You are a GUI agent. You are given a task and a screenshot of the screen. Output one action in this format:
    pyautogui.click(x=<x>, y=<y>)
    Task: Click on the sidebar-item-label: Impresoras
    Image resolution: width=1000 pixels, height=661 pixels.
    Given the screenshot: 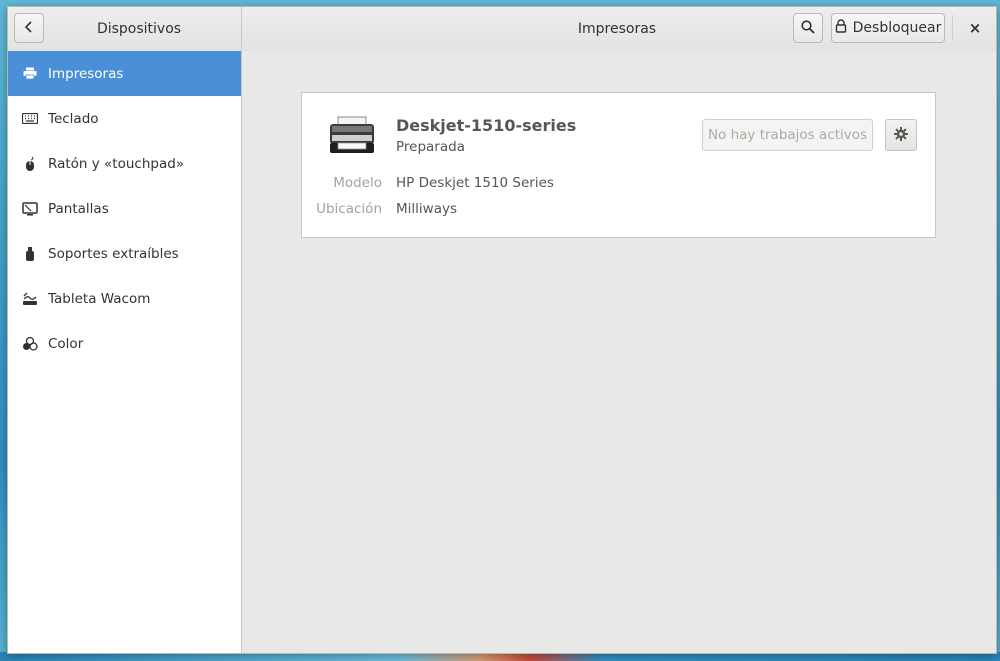 What is the action you would take?
    pyautogui.click(x=86, y=73)
    